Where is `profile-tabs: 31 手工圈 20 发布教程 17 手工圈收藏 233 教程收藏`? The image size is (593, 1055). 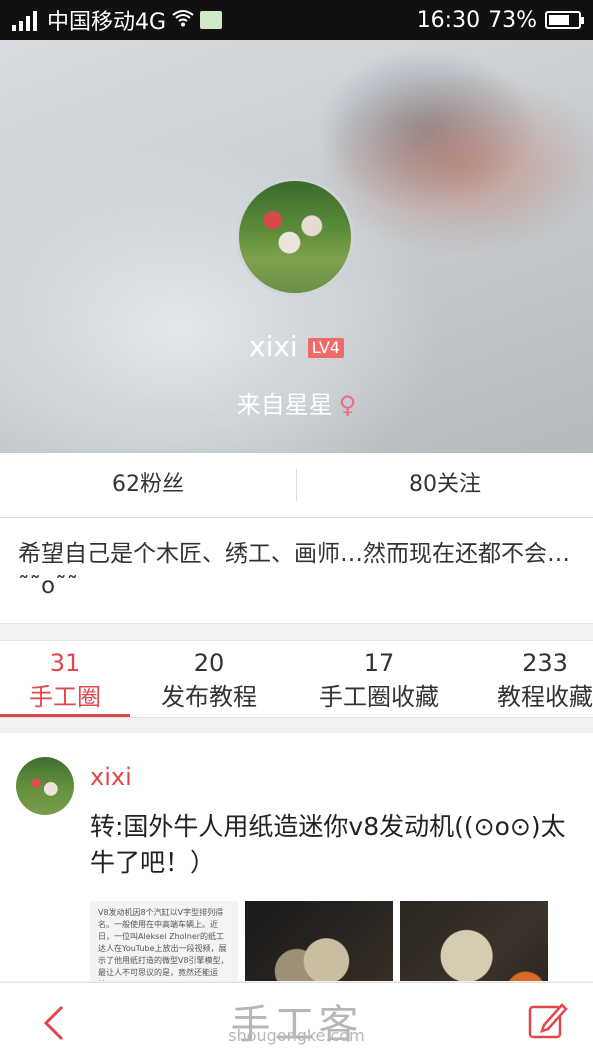
profile-tabs: 31 手工圈 20 发布教程 17 手工圈收藏 233 教程收藏 is located at coordinates (296, 679).